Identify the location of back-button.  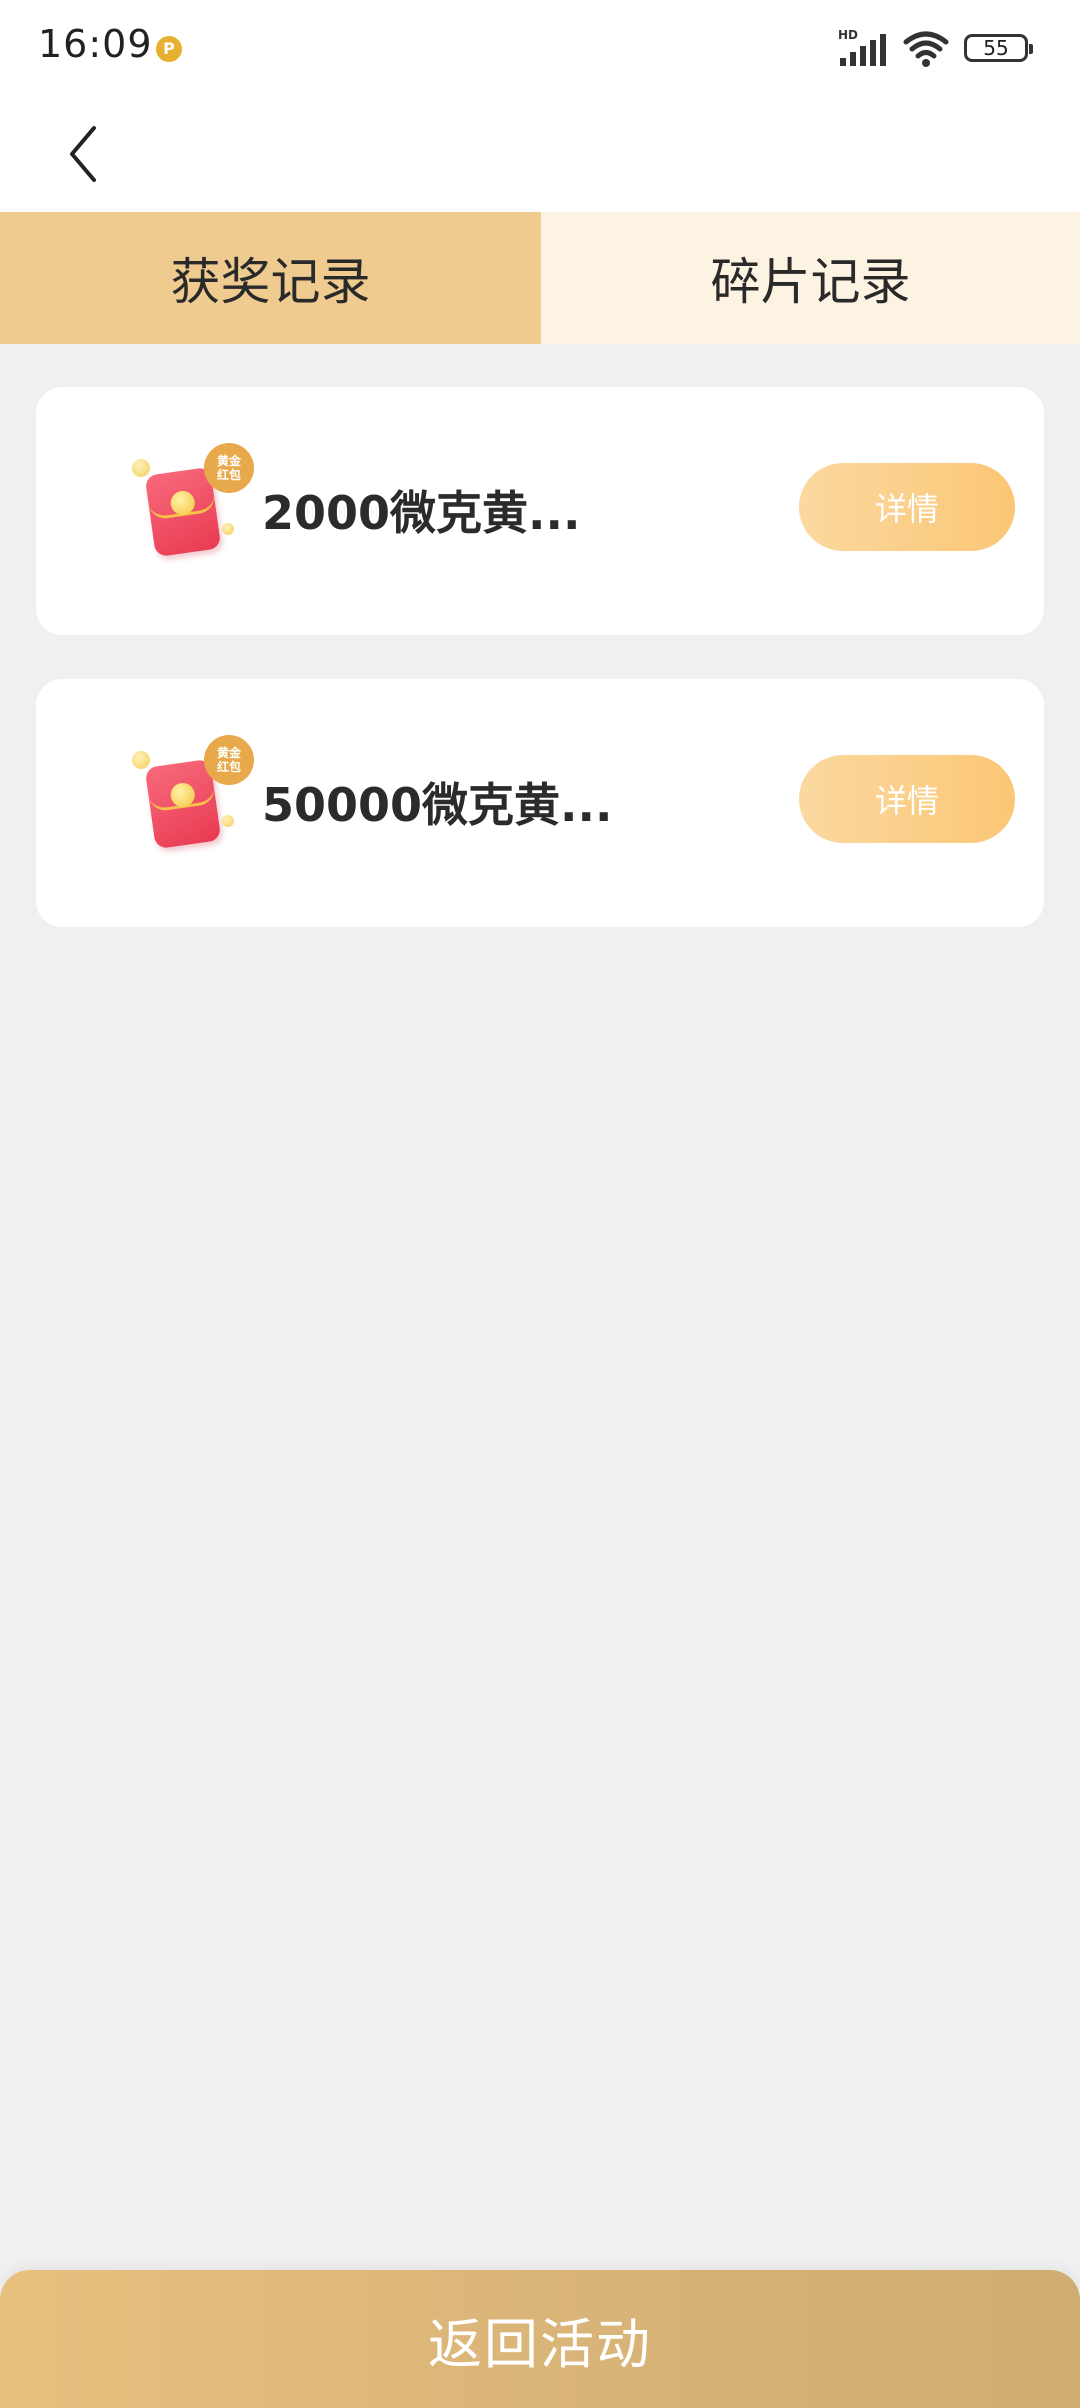
(86, 151).